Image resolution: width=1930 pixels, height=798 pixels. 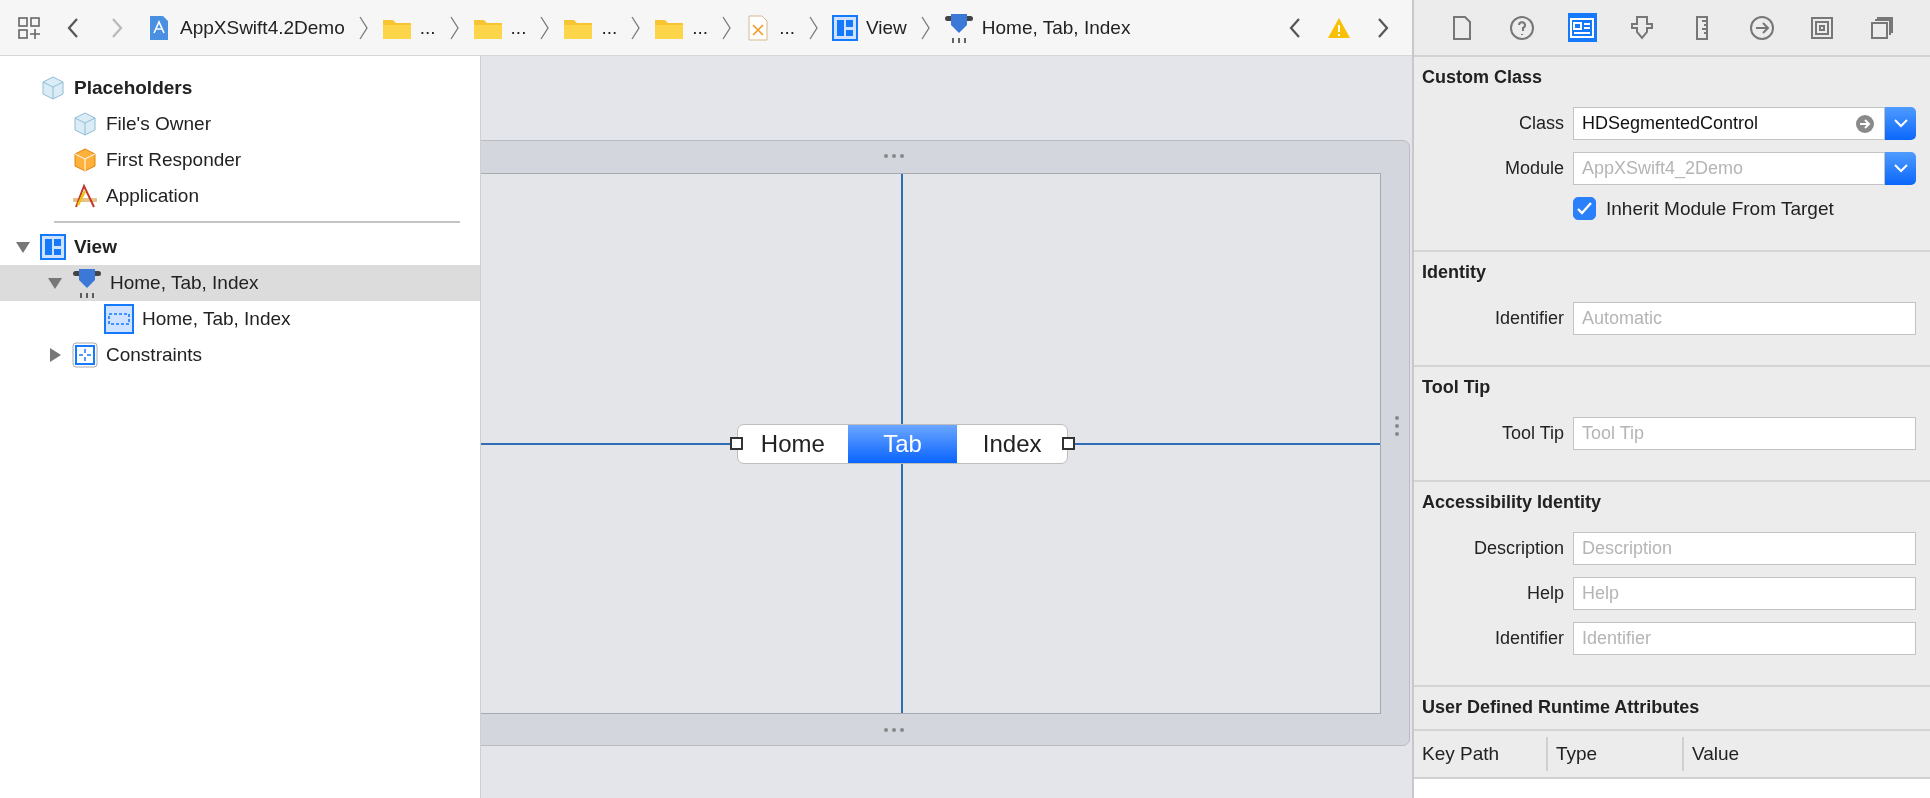 I want to click on outline-row: View, so click(x=240, y=247).